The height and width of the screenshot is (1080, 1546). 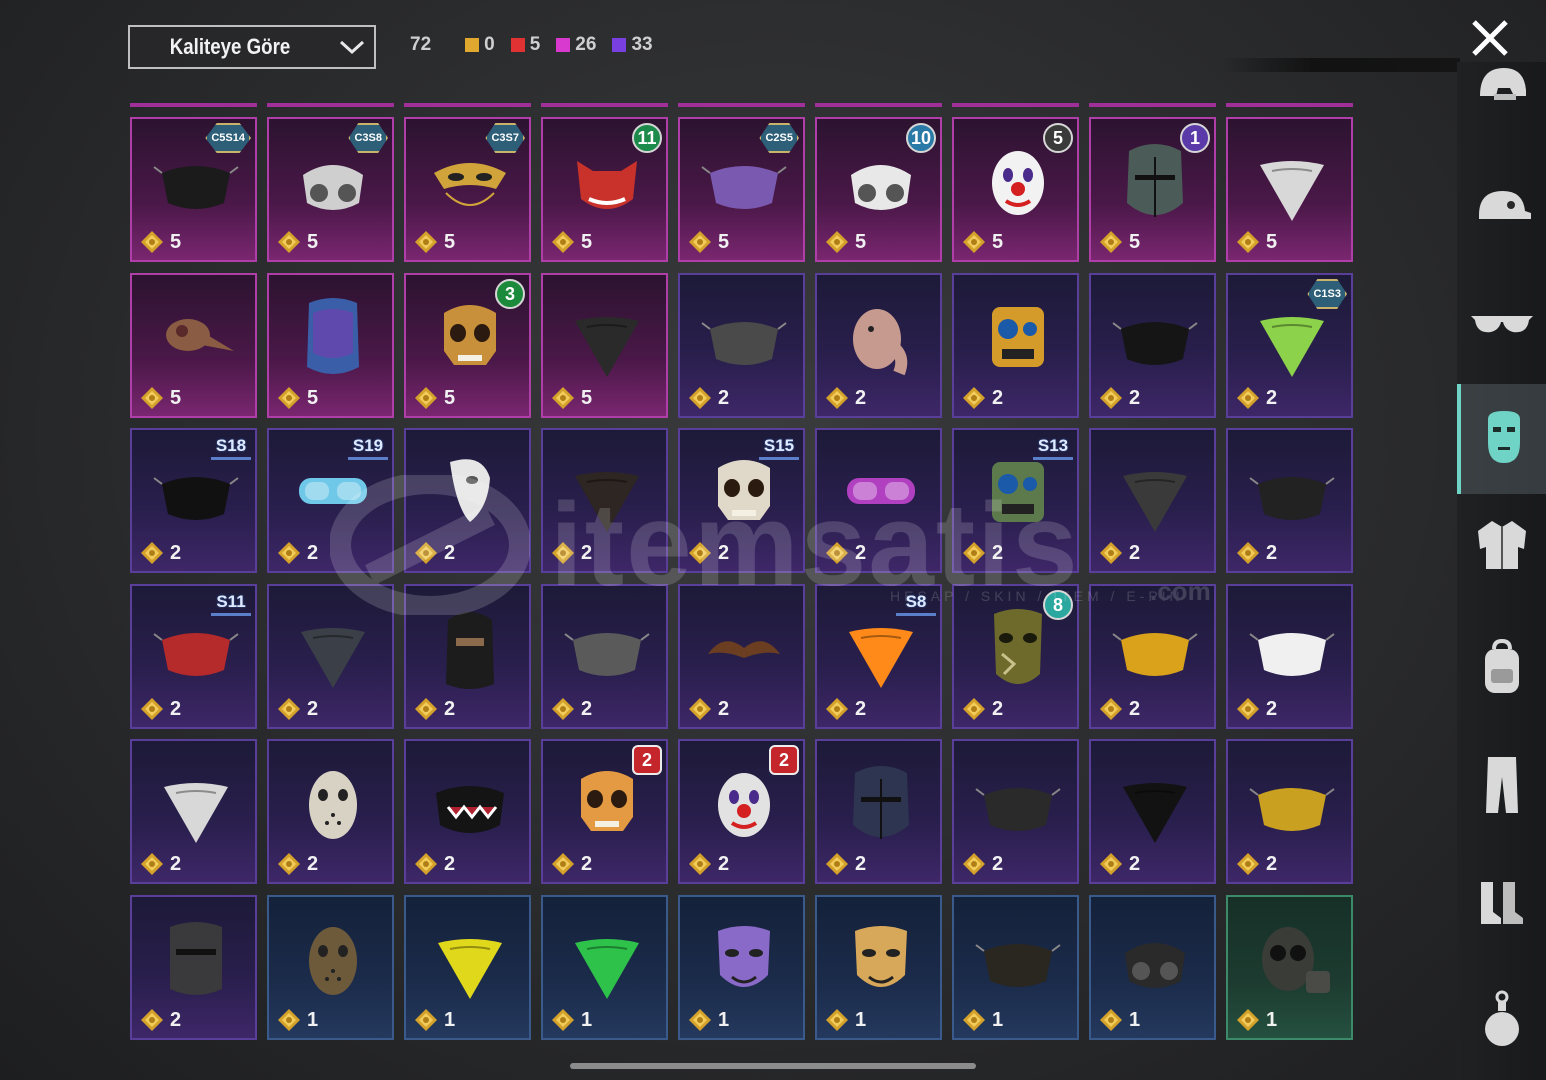 What do you see at coordinates (1289, 345) in the screenshot?
I see `item-card: C1S3 2` at bounding box center [1289, 345].